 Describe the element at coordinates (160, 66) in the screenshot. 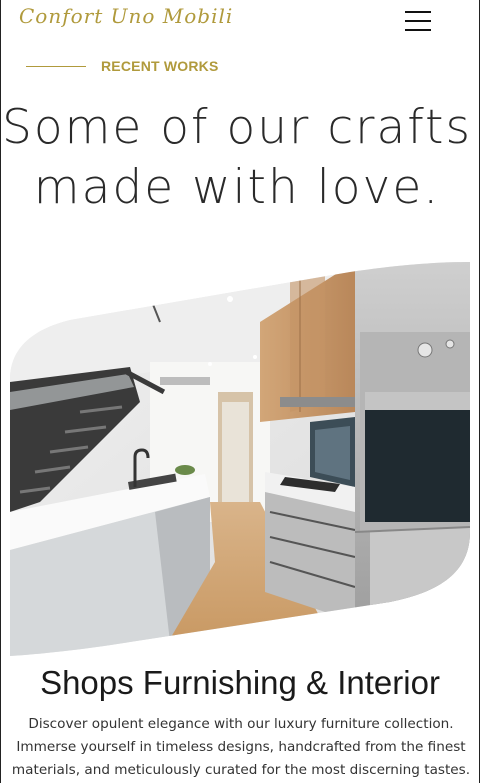

I see `eyebrow-label: RECENT WORKS` at that location.